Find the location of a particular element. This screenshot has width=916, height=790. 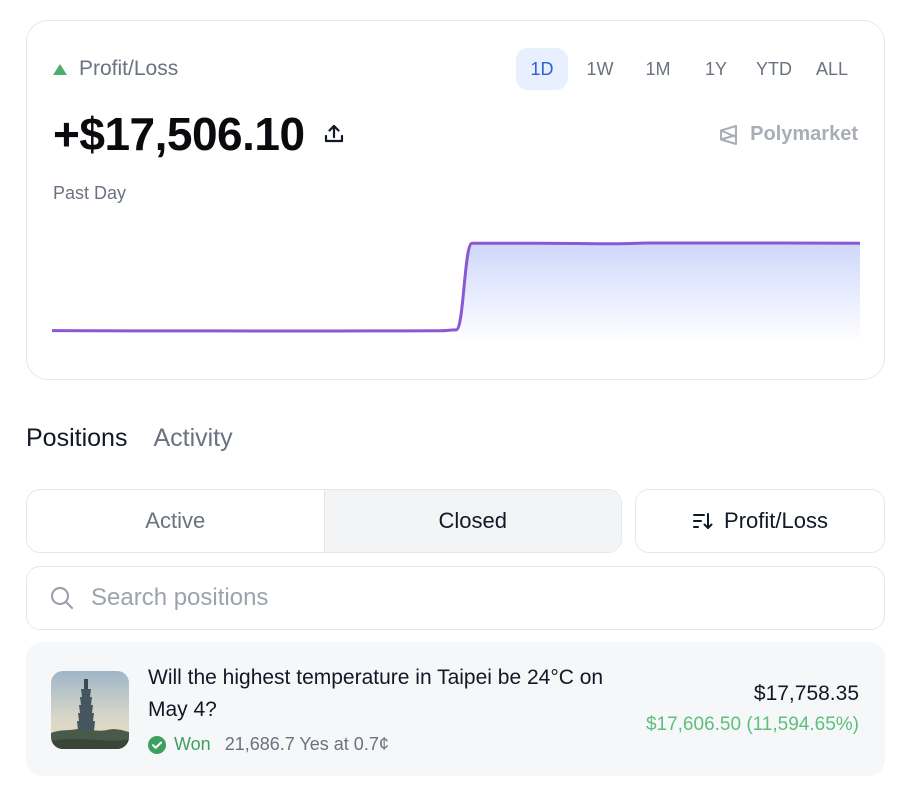

position-status: Won is located at coordinates (192, 744).